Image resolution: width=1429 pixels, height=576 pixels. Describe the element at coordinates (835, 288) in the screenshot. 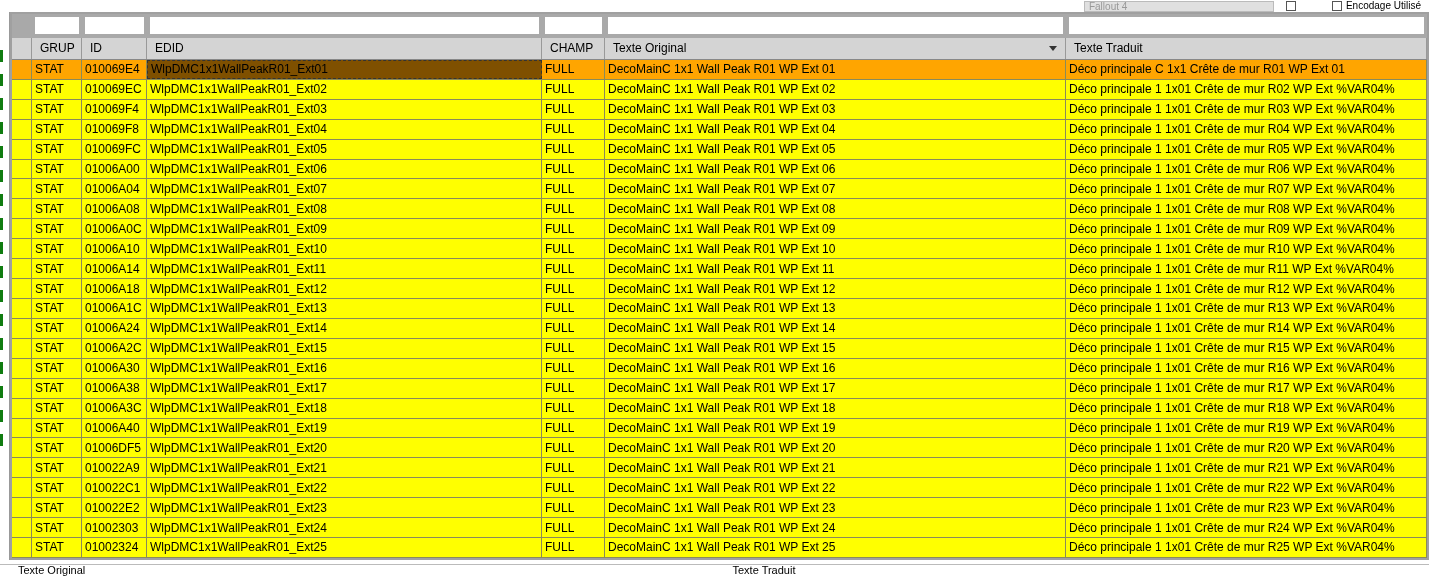

I see `table-cell: DecoMainC 1x1 Wall Peak R01 WP Ext 12` at that location.